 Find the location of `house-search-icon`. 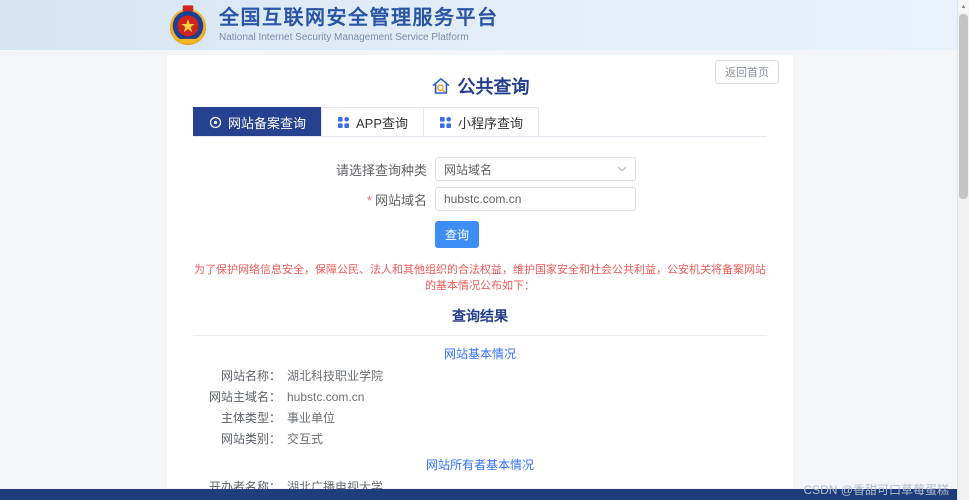

house-search-icon is located at coordinates (440, 86).